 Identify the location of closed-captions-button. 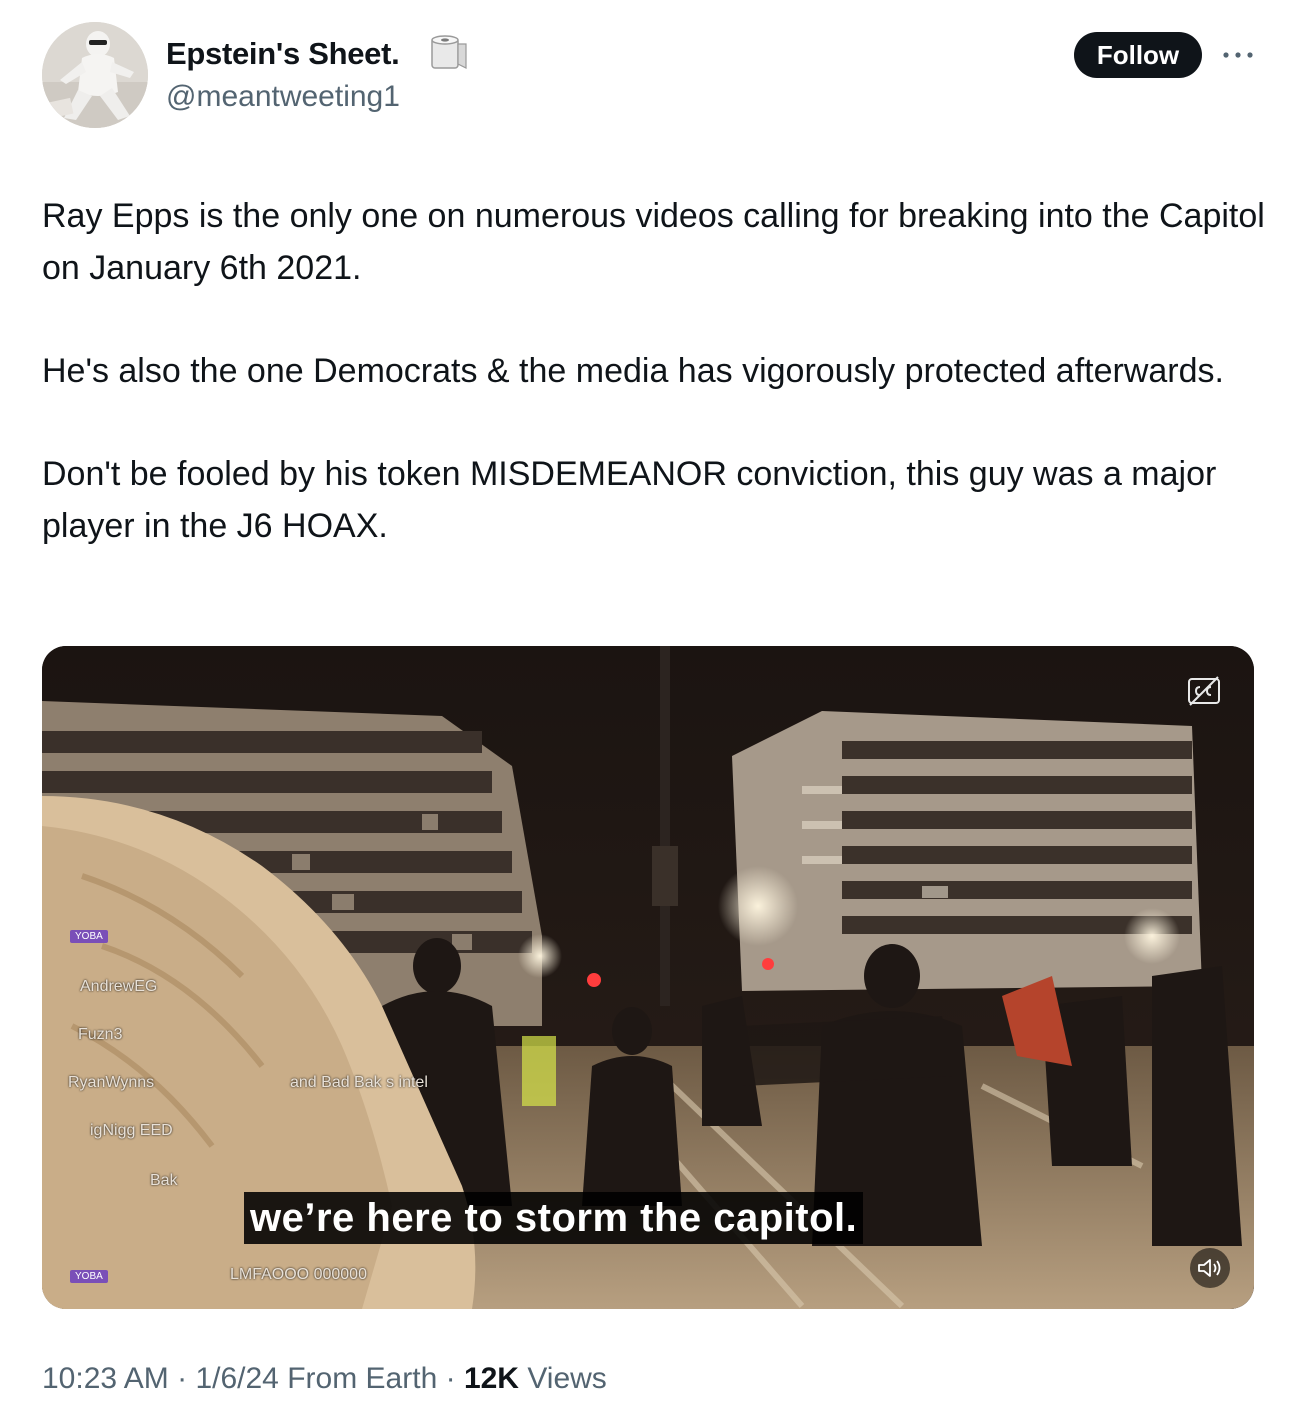
(1204, 691).